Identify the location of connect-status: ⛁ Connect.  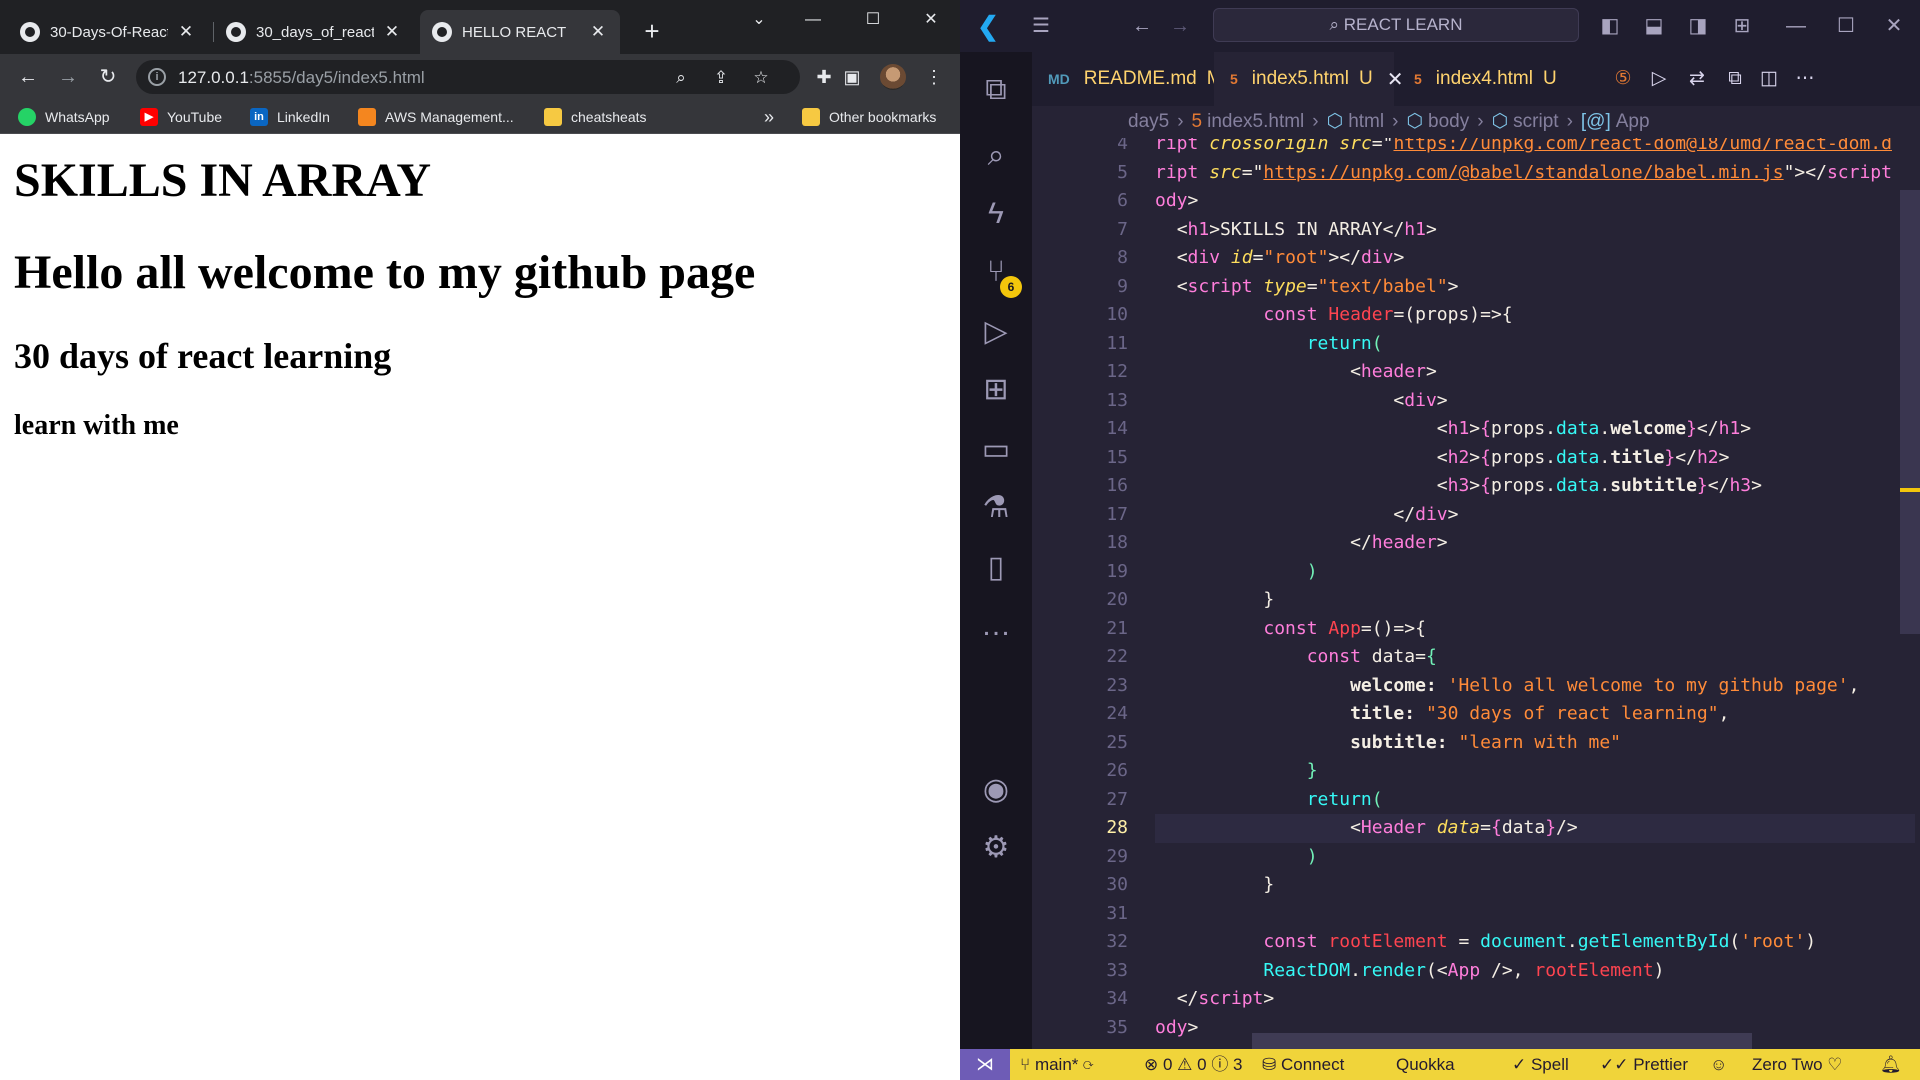
(1303, 1064).